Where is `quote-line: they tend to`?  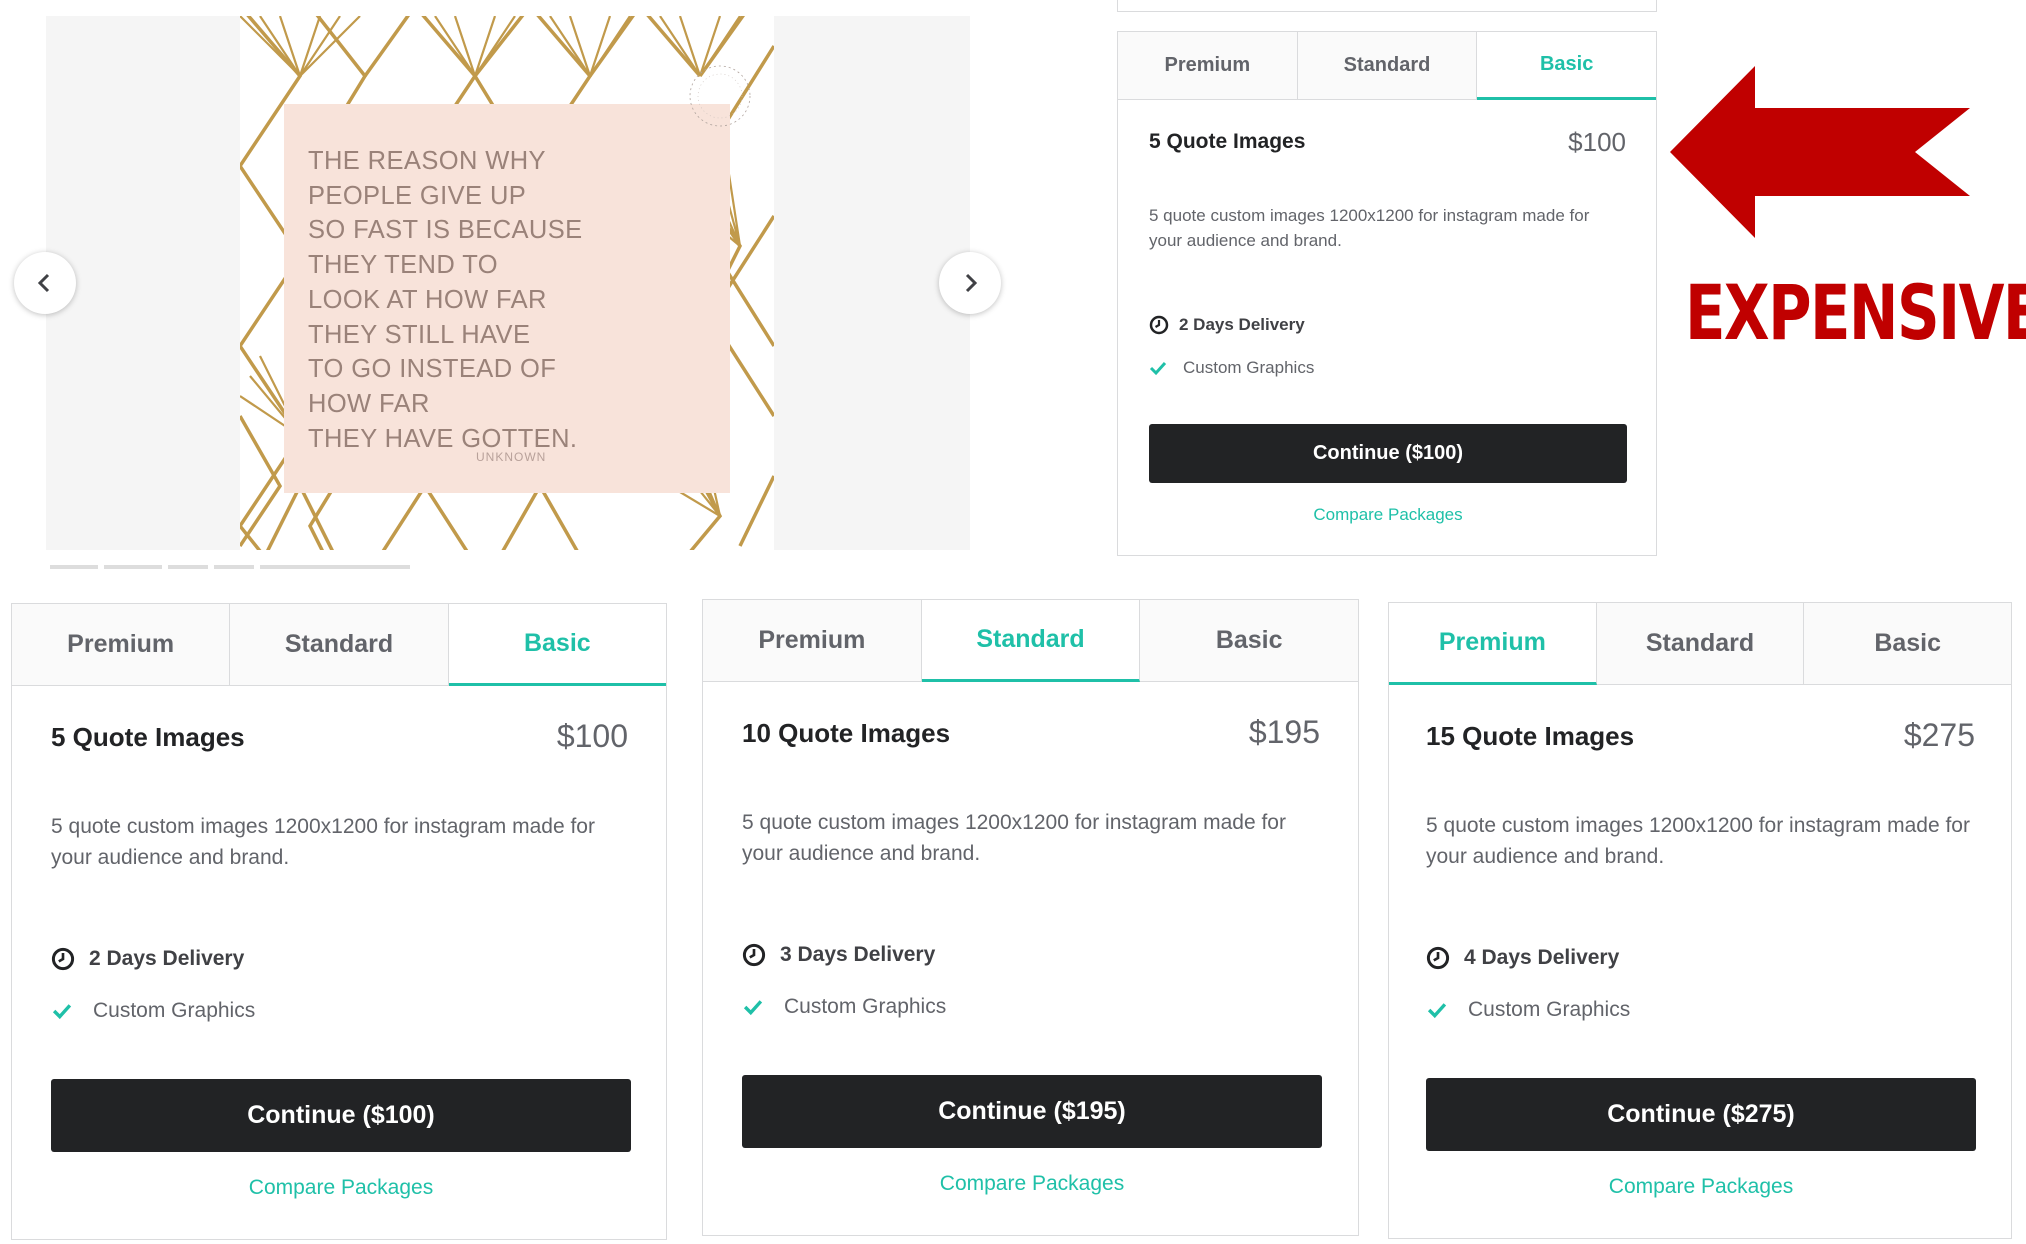 quote-line: they tend to is located at coordinates (403, 265).